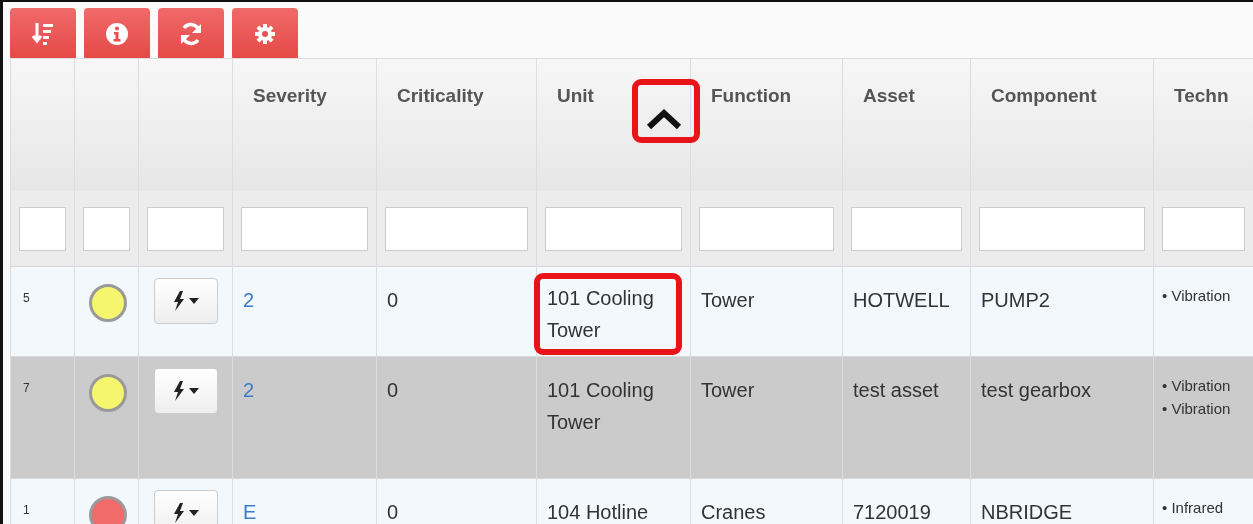 Image resolution: width=1253 pixels, height=524 pixels. Describe the element at coordinates (664, 119) in the screenshot. I see `sort-ascending-icon` at that location.